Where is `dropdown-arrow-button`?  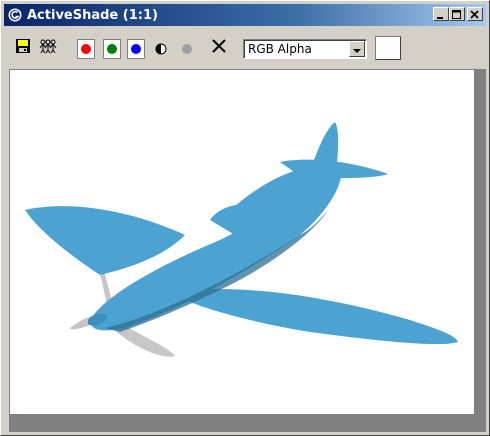 dropdown-arrow-button is located at coordinates (357, 49).